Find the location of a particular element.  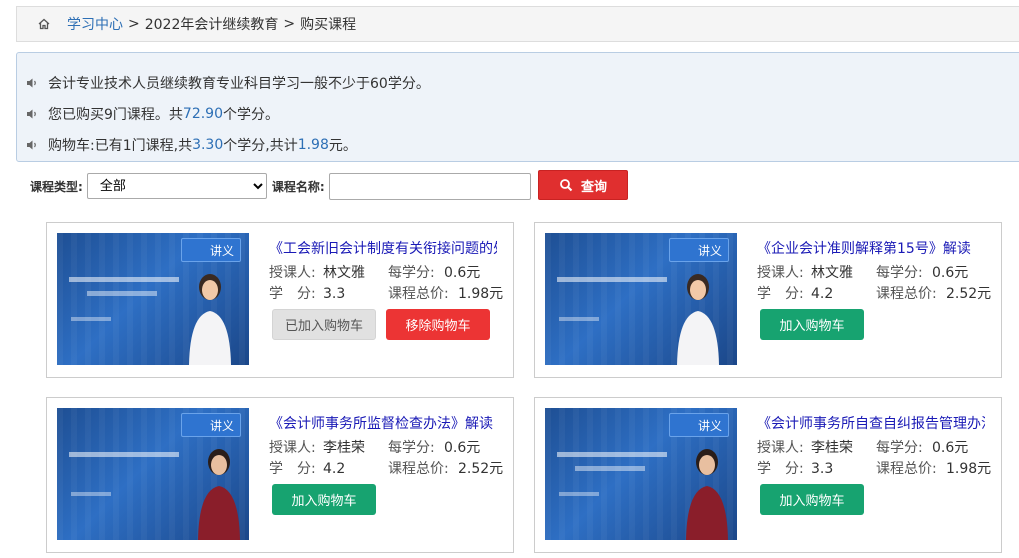

course-type-label: 课程类型: is located at coordinates (56, 186).